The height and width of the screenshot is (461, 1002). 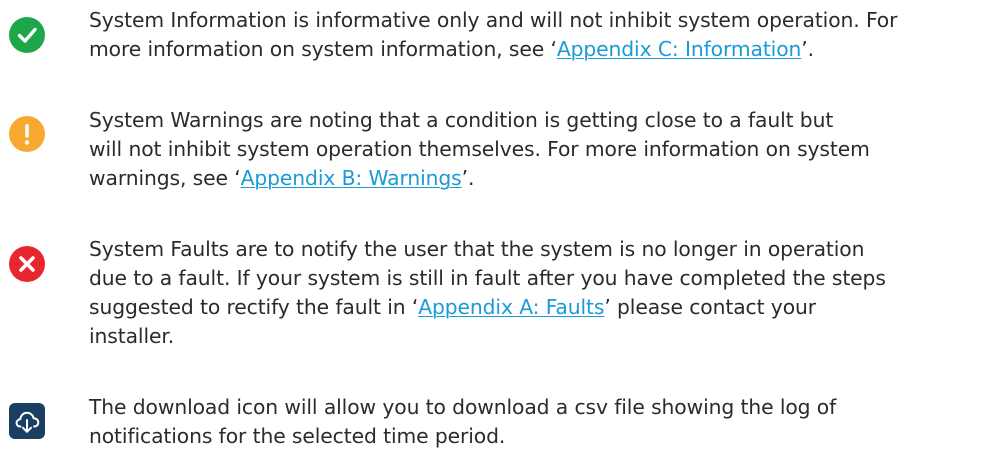 What do you see at coordinates (27, 421) in the screenshot?
I see `cloud-download-icon` at bounding box center [27, 421].